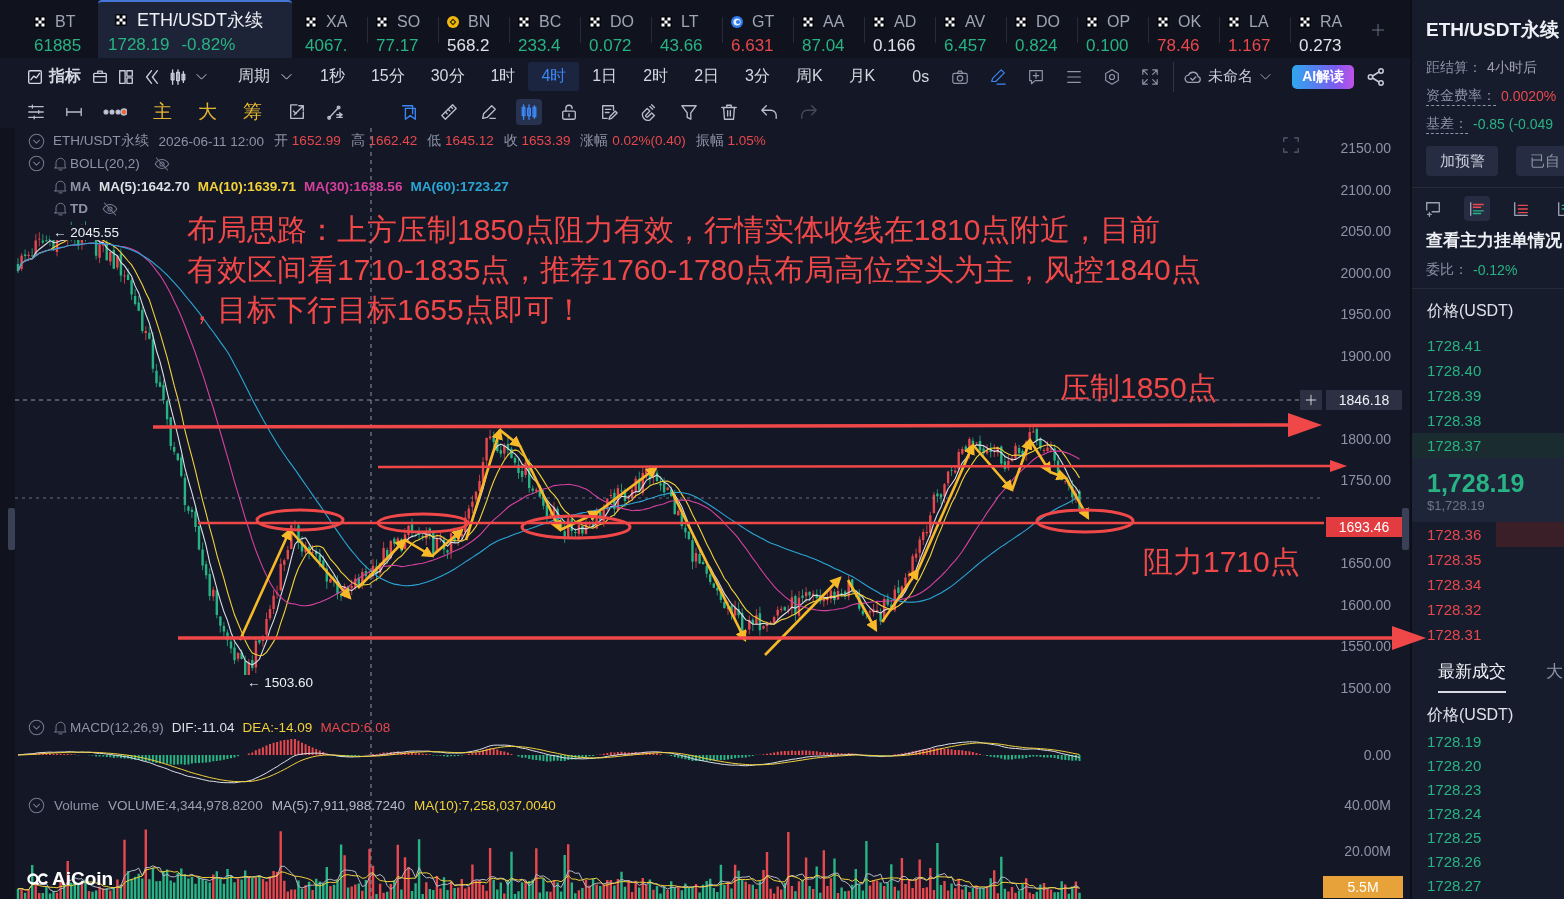 The image size is (1564, 899). What do you see at coordinates (757, 76) in the screenshot?
I see `period-tab: 3分` at bounding box center [757, 76].